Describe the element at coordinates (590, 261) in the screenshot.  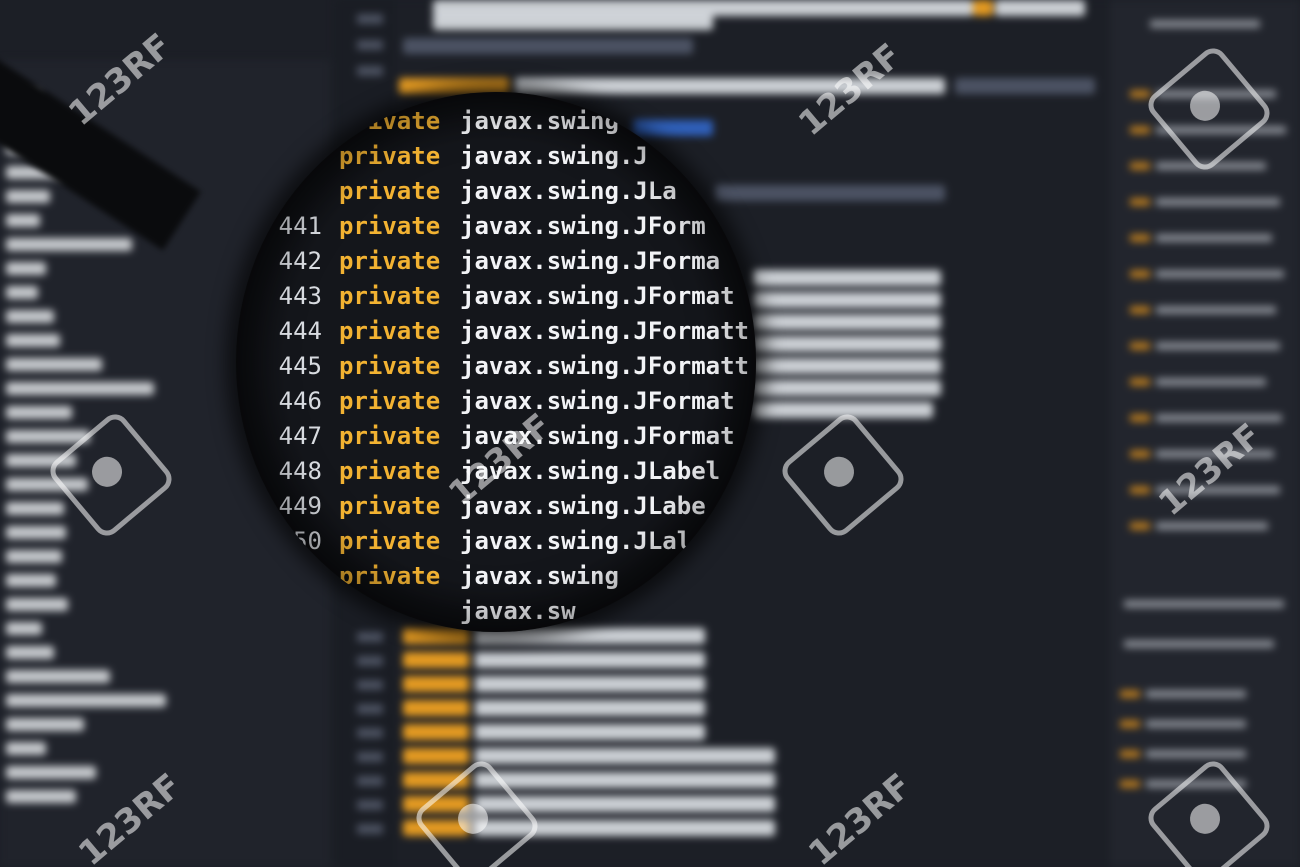
I see `code-text: javax.swing.JForma` at that location.